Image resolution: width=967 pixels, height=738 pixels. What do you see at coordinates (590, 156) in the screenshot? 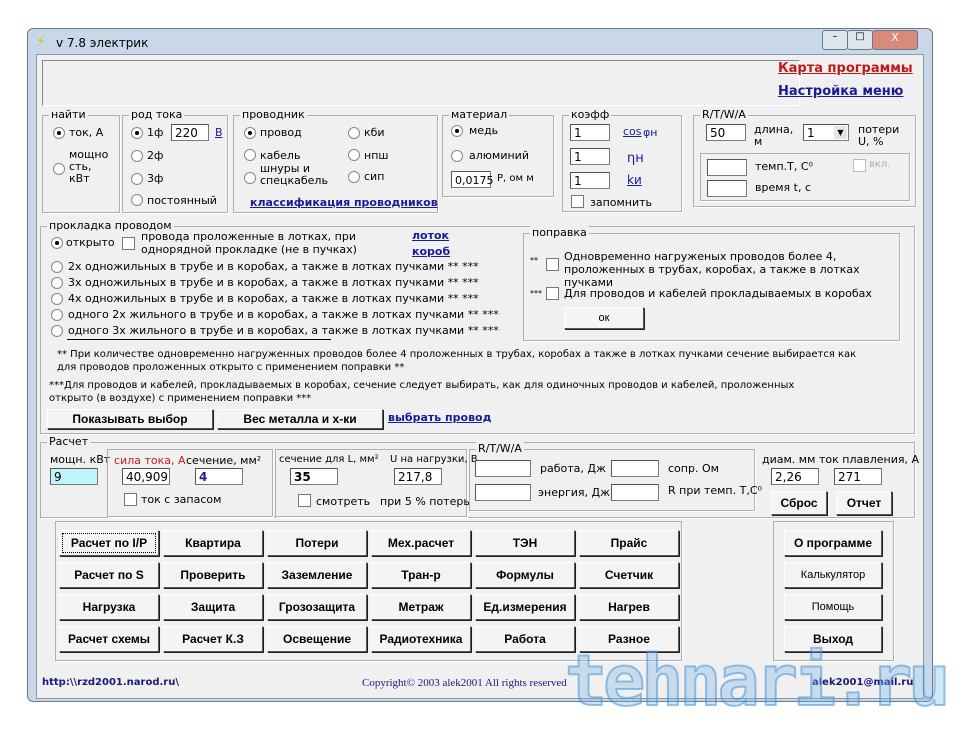
I see `efficiency-input: 1` at bounding box center [590, 156].